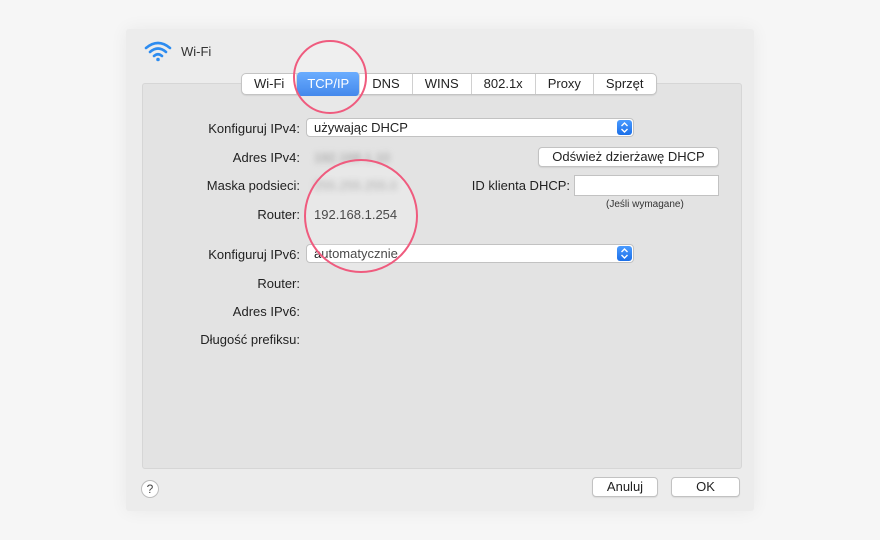 The width and height of the screenshot is (880, 540). Describe the element at coordinates (356, 253) in the screenshot. I see `configure-ipv6-value: automatycznie` at that location.